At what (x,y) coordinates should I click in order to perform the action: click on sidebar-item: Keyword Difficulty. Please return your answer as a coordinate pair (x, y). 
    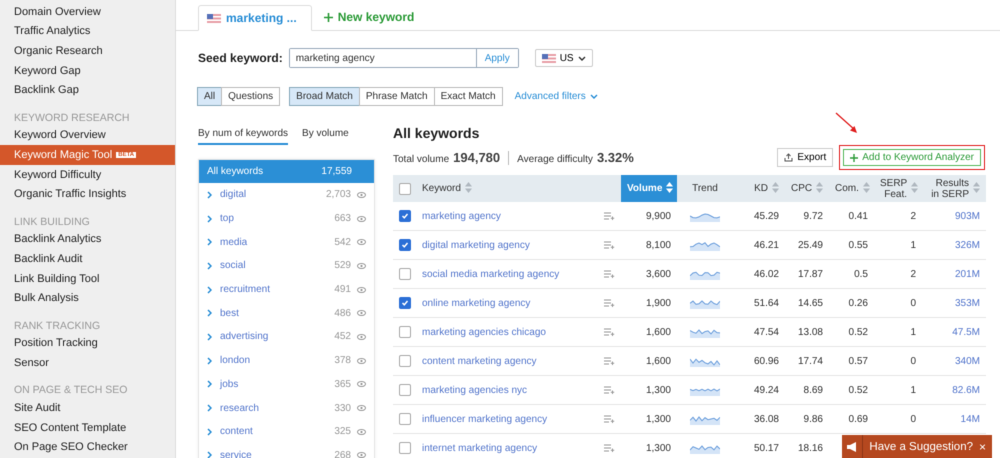
    Looking at the image, I should click on (87, 174).